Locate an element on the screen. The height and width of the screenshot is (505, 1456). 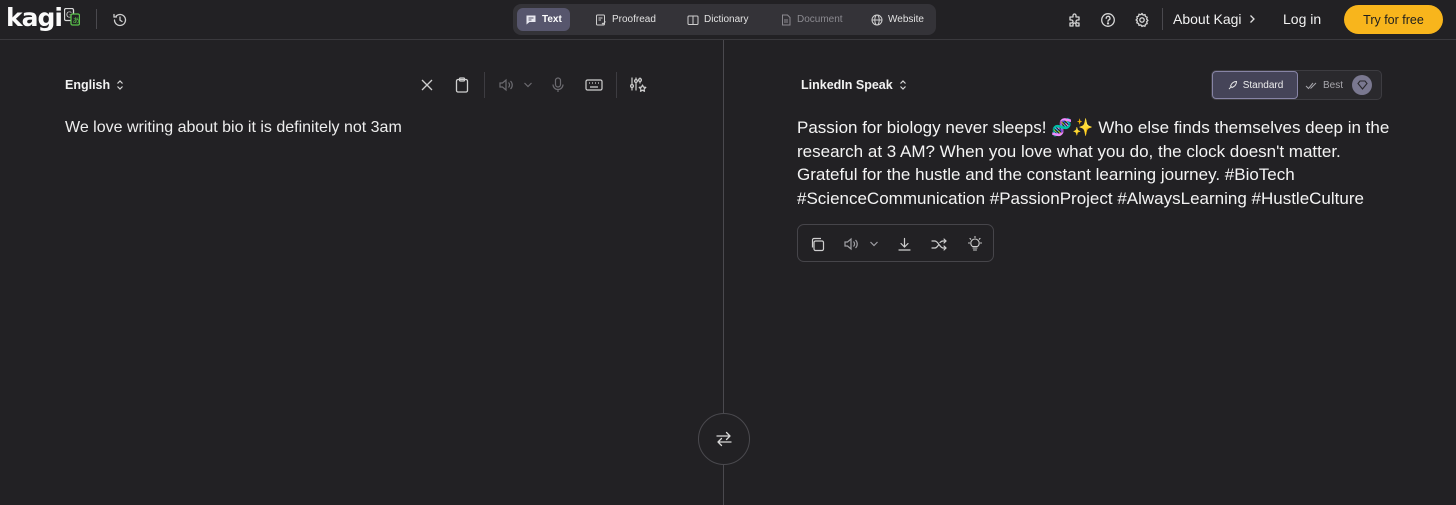
swap-arrows-icon is located at coordinates (724, 439).